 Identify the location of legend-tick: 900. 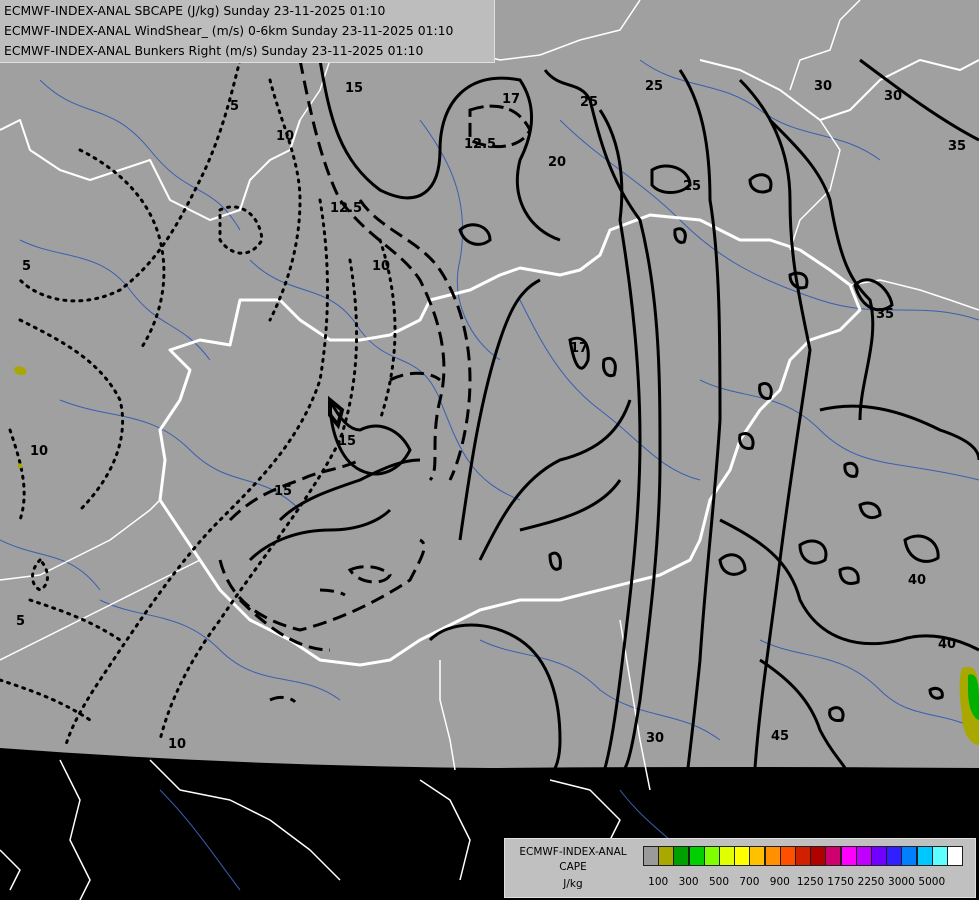
(779, 882).